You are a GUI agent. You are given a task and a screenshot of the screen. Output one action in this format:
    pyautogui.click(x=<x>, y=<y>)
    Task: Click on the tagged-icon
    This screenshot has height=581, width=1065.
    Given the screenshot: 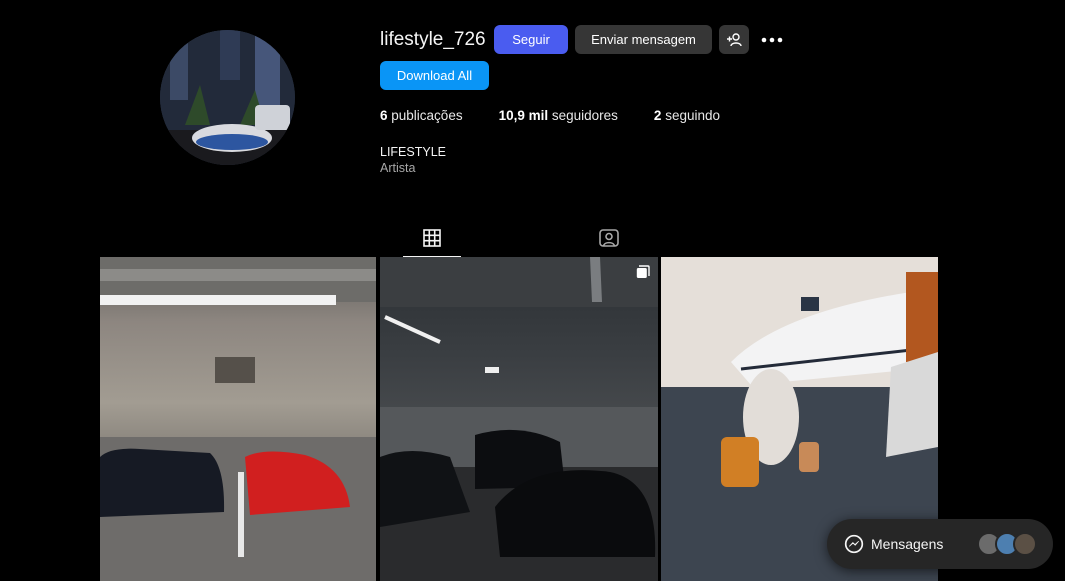 What is the action you would take?
    pyautogui.click(x=609, y=238)
    